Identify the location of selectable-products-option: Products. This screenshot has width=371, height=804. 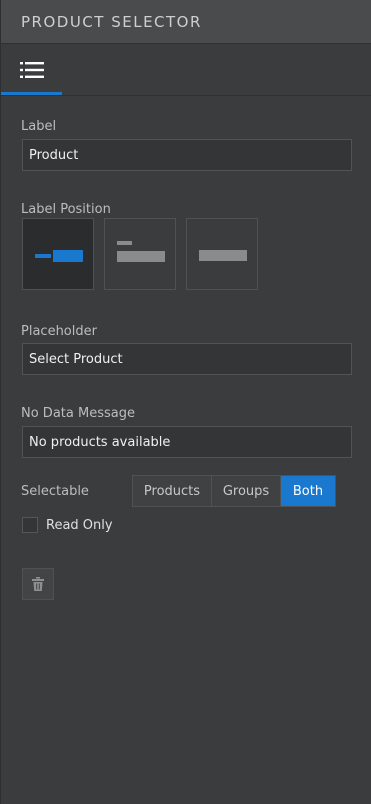
(172, 491).